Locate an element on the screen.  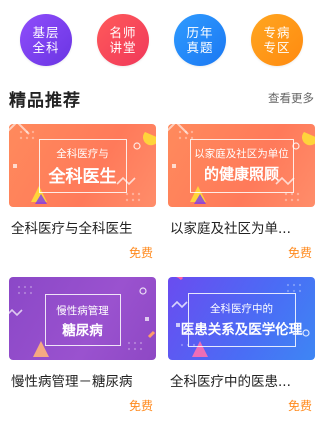
section-title: 精品推荐 is located at coordinates (45, 101).